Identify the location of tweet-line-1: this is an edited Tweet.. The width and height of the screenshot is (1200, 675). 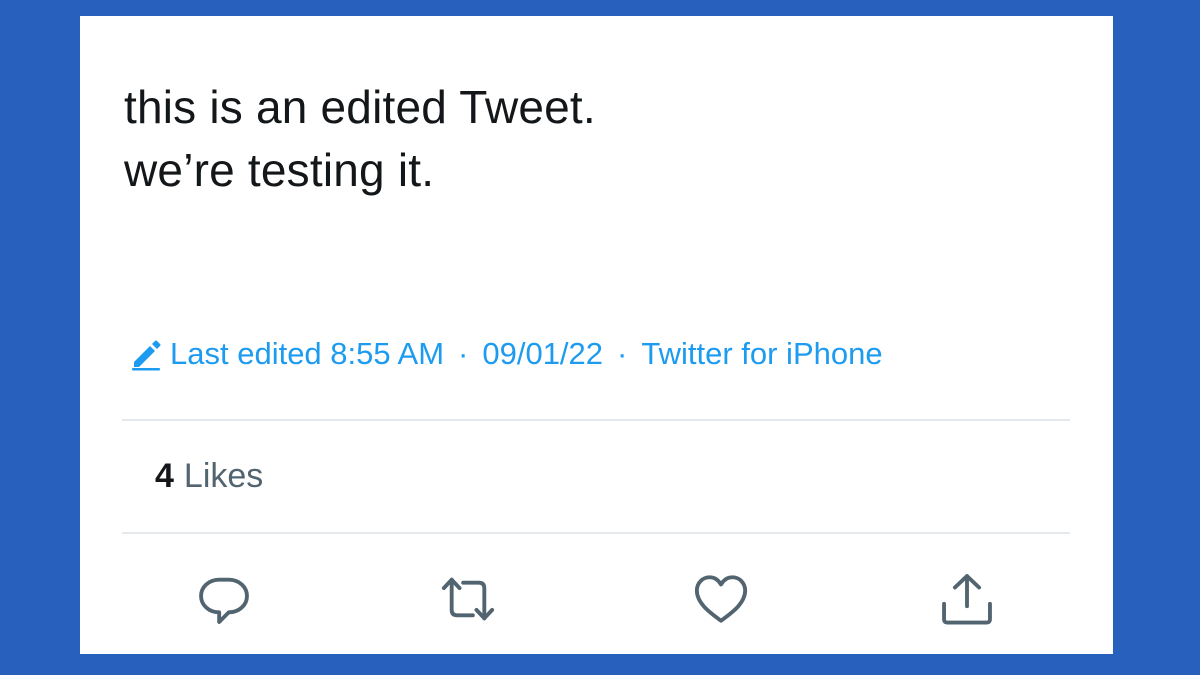
(360, 107).